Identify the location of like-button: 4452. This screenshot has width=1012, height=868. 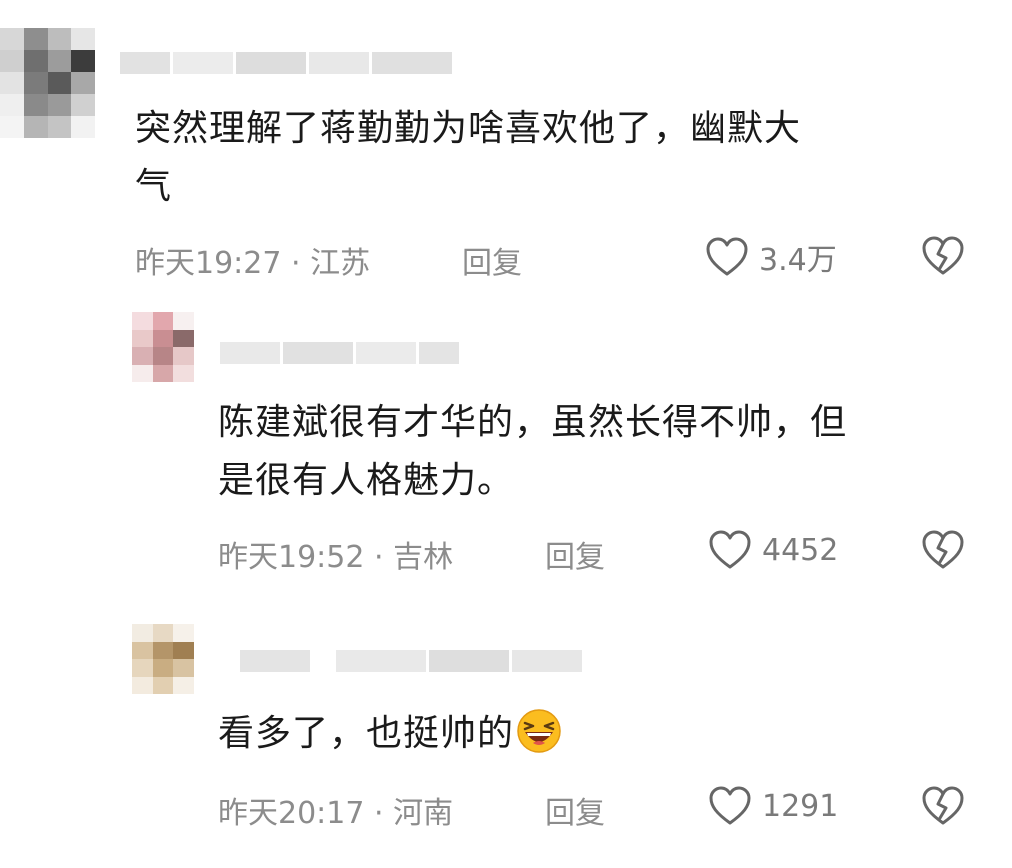
(773, 550).